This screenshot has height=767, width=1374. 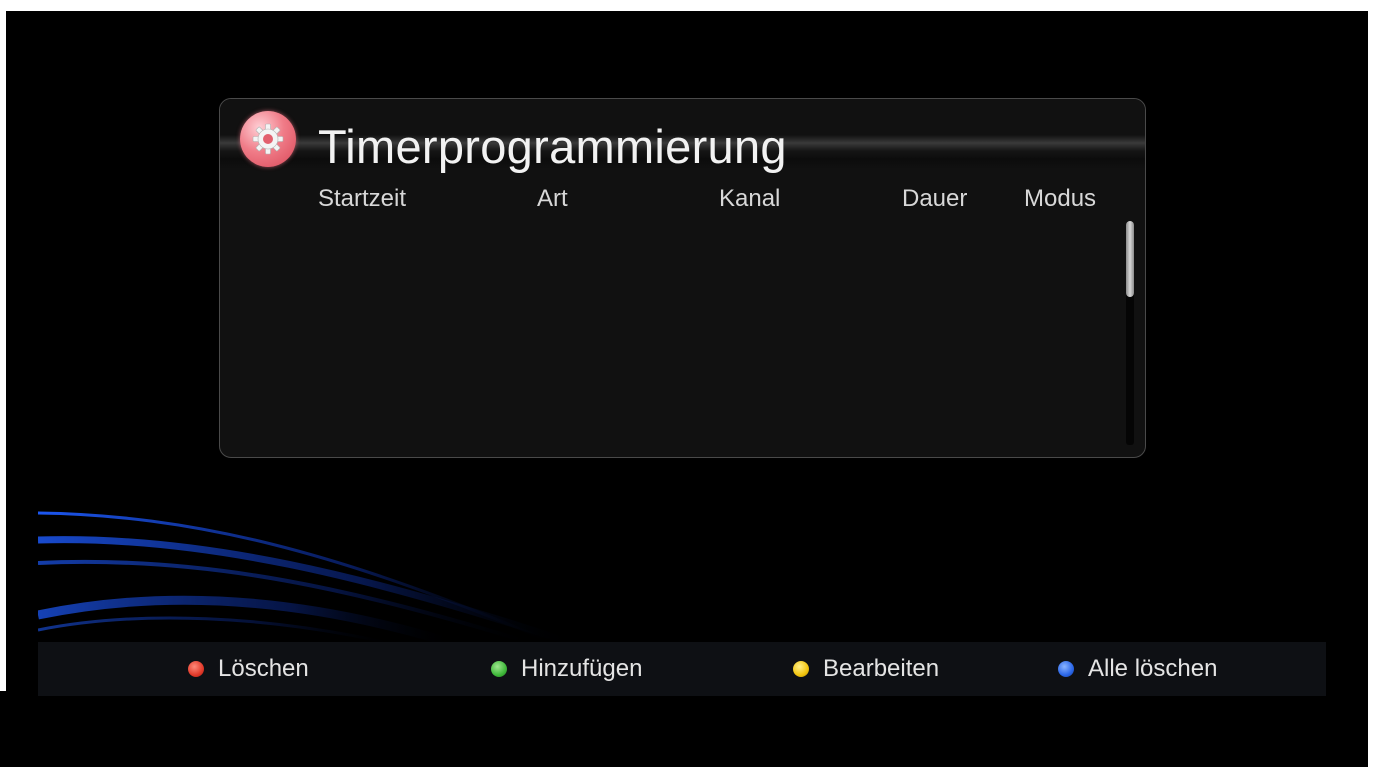 I want to click on column-header-dauer: Dauer, so click(x=935, y=198).